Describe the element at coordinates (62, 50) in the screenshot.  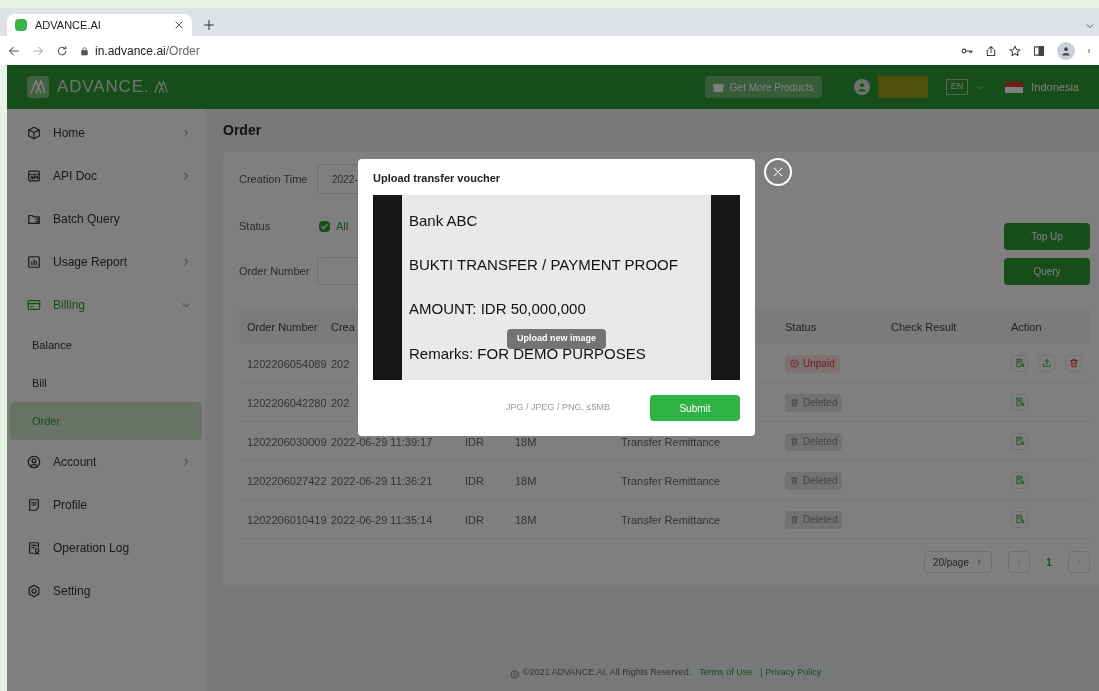
I see `reload-icon` at that location.